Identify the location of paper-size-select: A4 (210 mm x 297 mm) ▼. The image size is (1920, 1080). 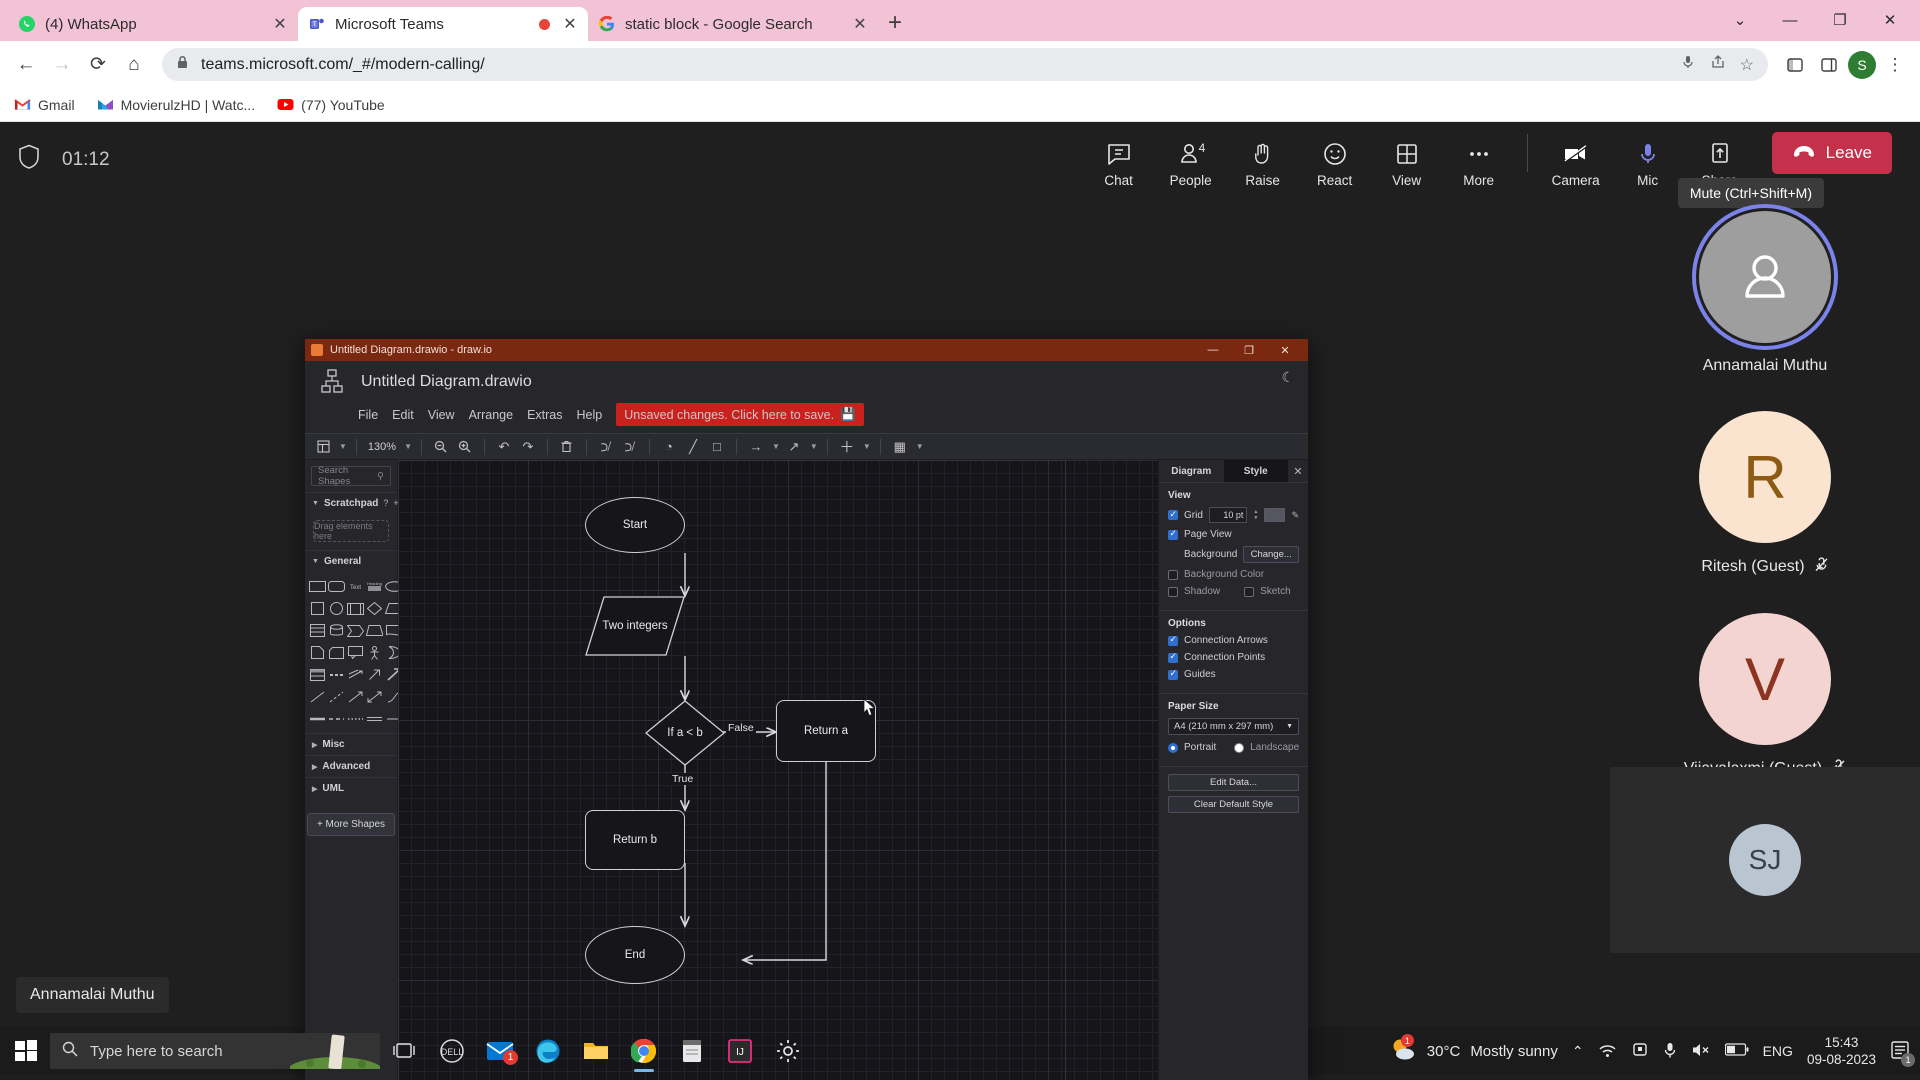
(1233, 726).